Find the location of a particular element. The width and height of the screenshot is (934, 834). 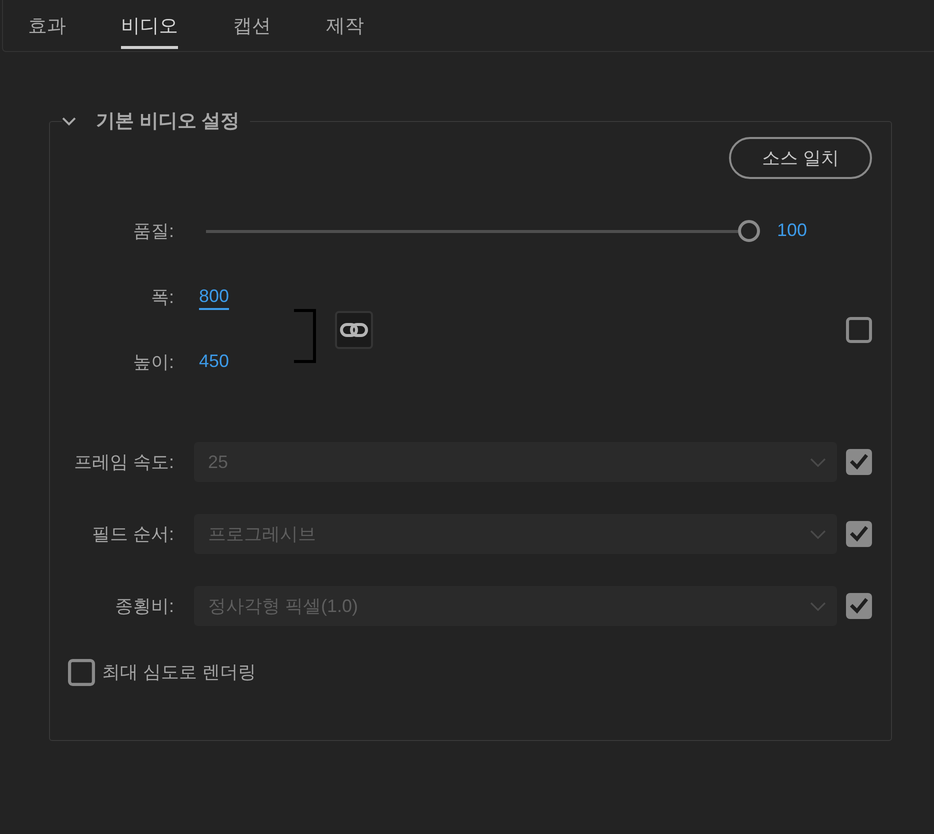

value-field: 450 is located at coordinates (214, 362).